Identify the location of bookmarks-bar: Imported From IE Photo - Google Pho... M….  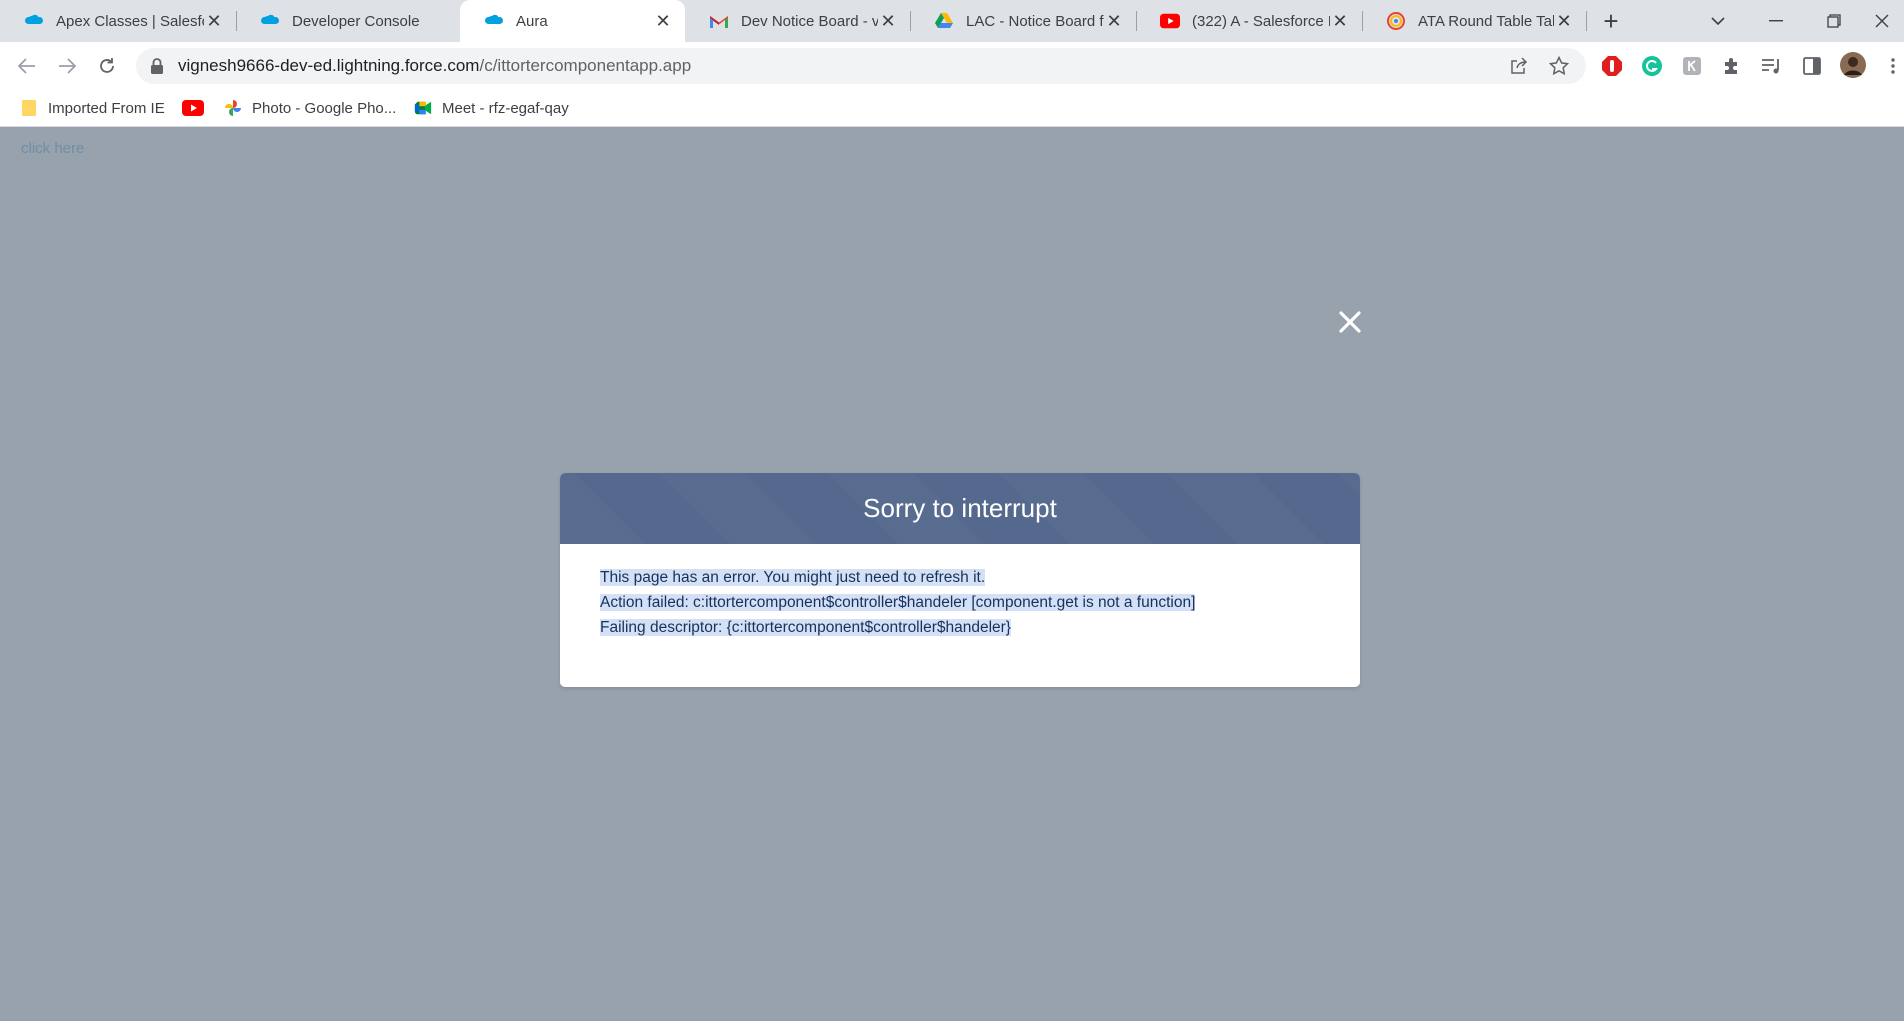
(952, 108).